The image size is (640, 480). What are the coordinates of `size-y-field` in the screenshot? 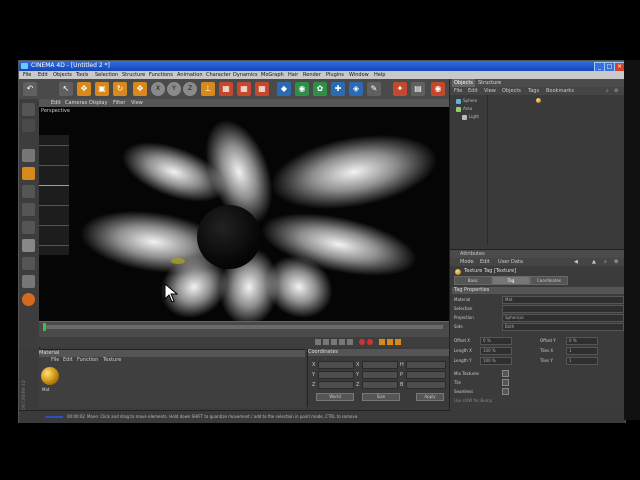 It's located at (380, 375).